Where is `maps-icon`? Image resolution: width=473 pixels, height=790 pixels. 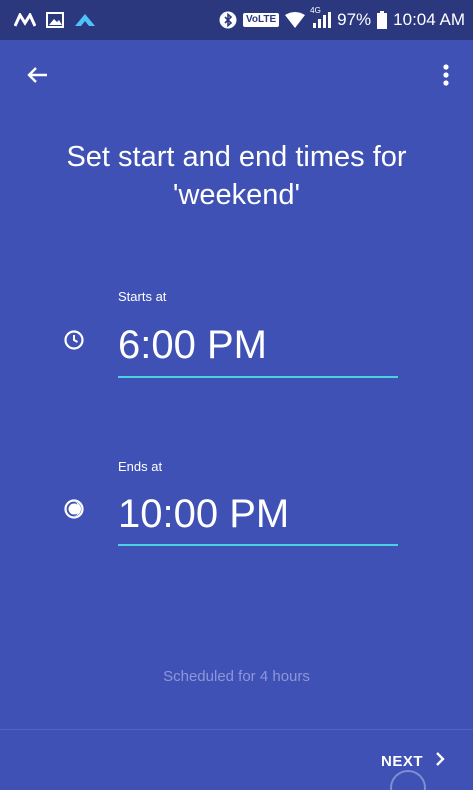 maps-icon is located at coordinates (25, 20).